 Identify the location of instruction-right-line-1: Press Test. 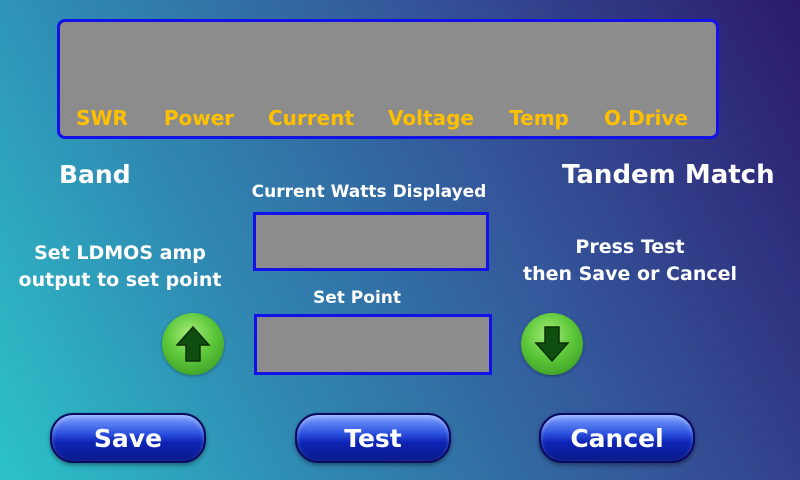
(630, 247).